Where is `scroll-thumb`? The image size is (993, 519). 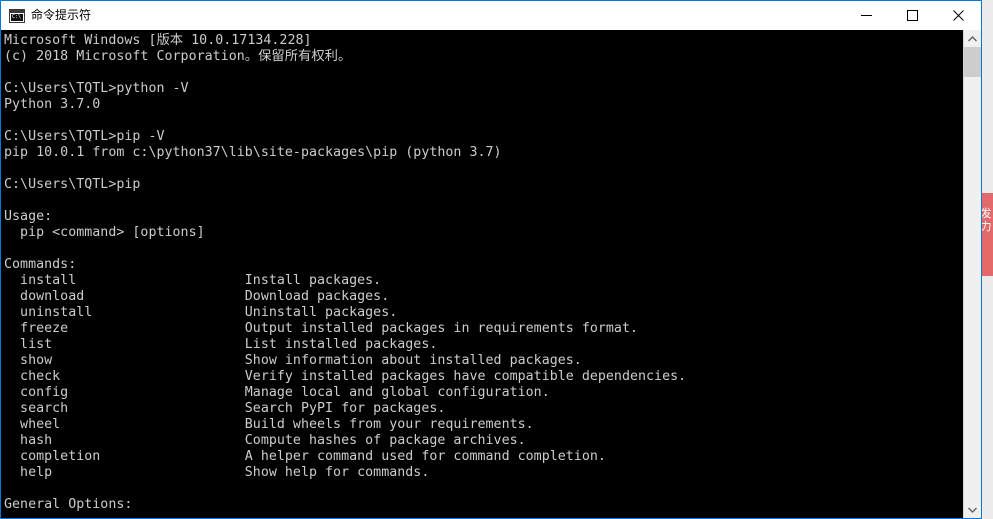
scroll-thumb is located at coordinates (972, 62).